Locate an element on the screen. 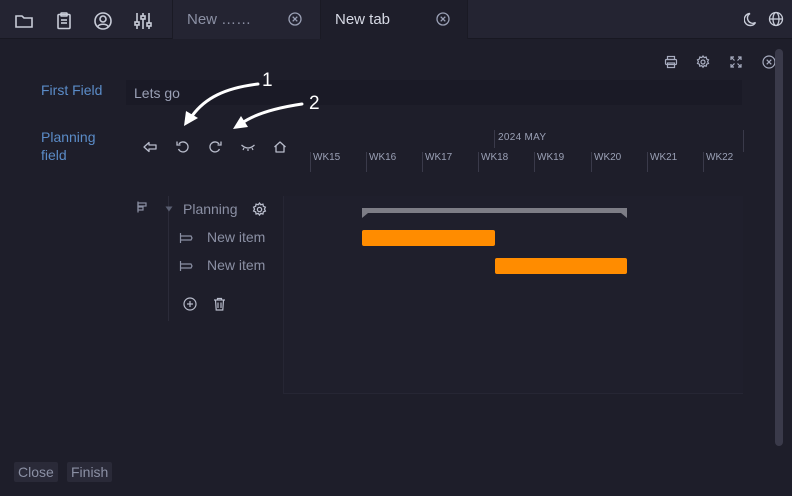 The width and height of the screenshot is (792, 496). redo-icon is located at coordinates (215, 147).